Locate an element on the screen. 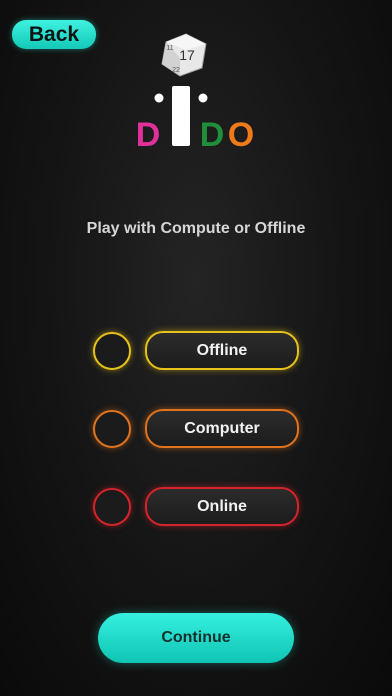 Image resolution: width=392 pixels, height=696 pixels. offline-button: Offline is located at coordinates (222, 350).